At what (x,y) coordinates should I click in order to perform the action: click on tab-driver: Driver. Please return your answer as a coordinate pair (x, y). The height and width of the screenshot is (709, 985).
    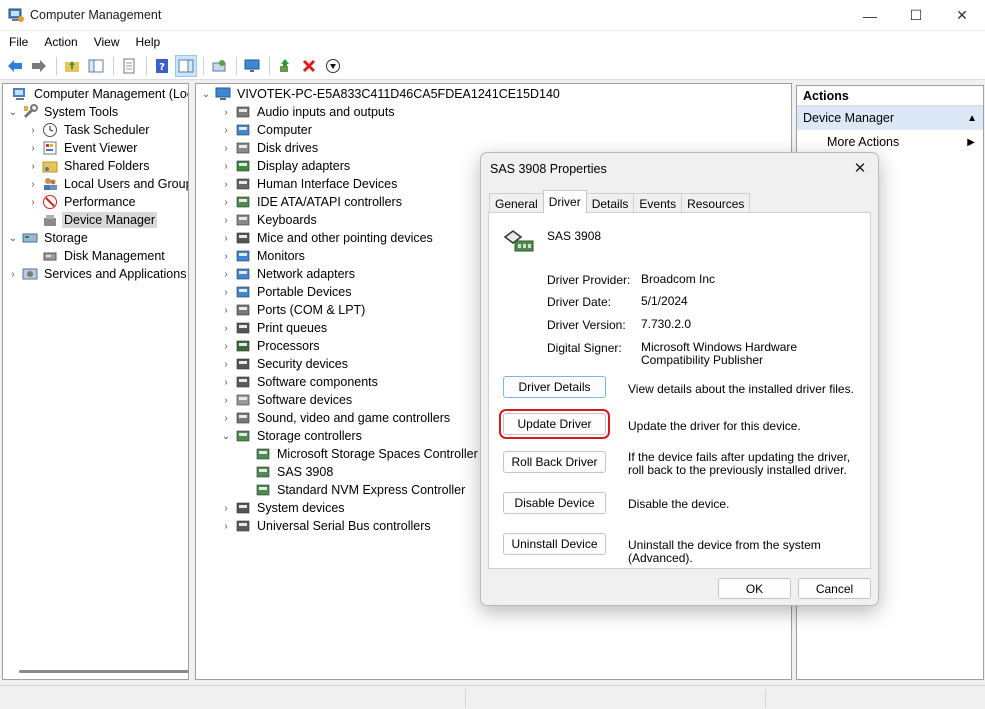
    Looking at the image, I should click on (564, 201).